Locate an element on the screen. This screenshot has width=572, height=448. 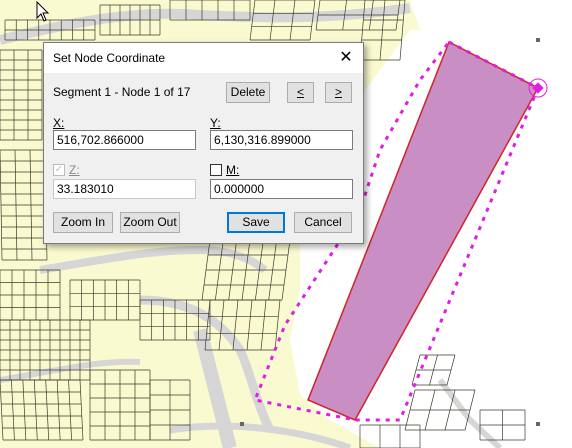
zoom-out-button: Zoom Out is located at coordinates (150, 222).